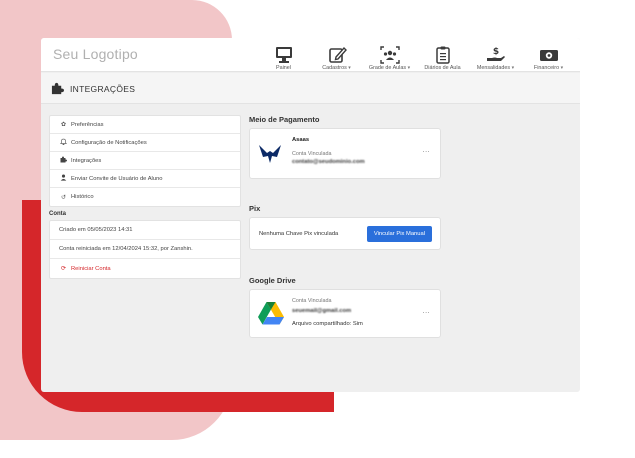  What do you see at coordinates (495, 68) in the screenshot?
I see `nav-label: Mensalidades ▾` at bounding box center [495, 68].